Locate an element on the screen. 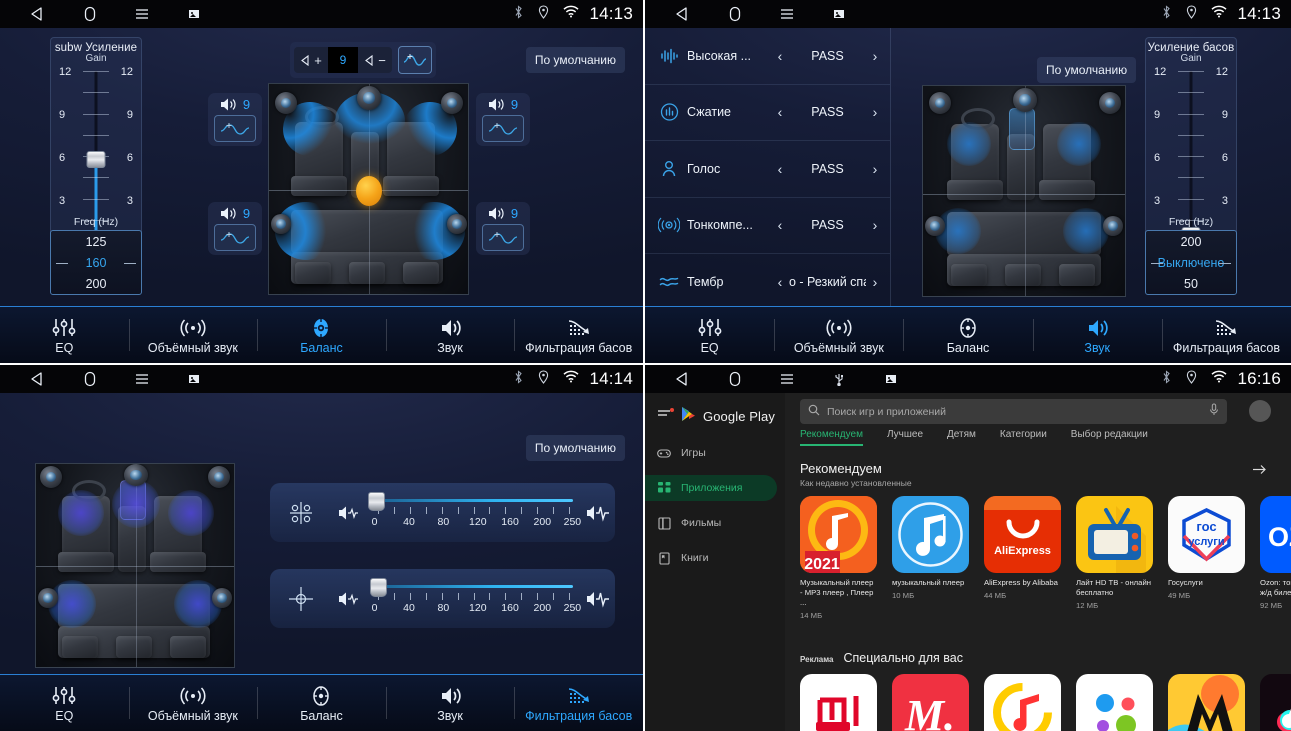 The image size is (1291, 731). app-card: гос услуги Госуслуги 49 МБ is located at coordinates (1206, 558).